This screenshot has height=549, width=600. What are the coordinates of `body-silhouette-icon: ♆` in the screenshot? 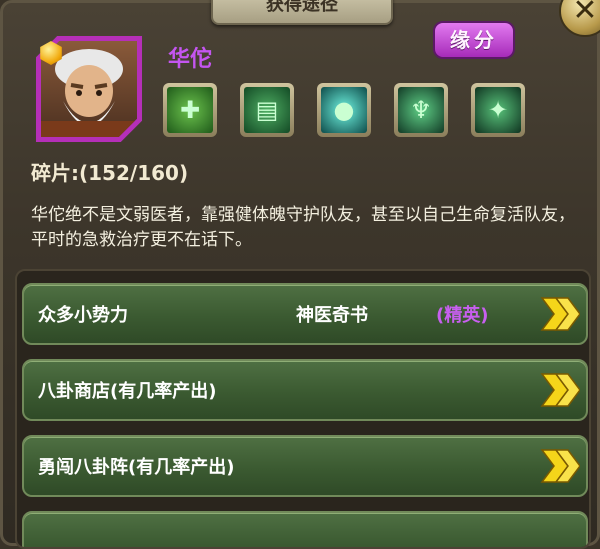 It's located at (421, 110).